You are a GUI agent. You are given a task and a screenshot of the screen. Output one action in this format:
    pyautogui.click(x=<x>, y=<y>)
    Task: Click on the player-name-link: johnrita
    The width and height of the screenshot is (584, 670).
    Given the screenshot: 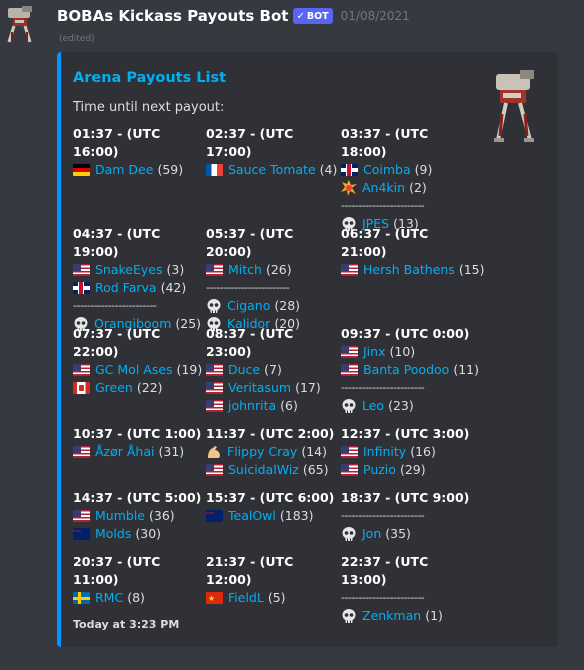 What is the action you would take?
    pyautogui.click(x=252, y=406)
    